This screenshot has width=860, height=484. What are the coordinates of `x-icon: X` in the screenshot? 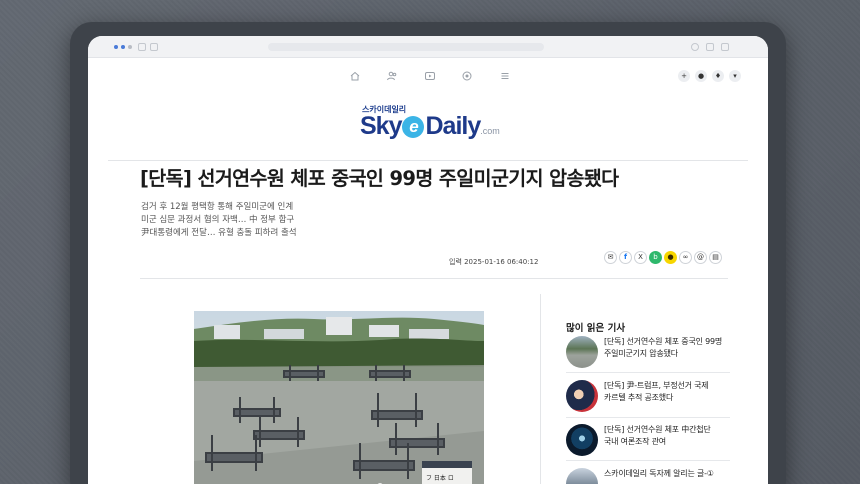 It's located at (640, 257).